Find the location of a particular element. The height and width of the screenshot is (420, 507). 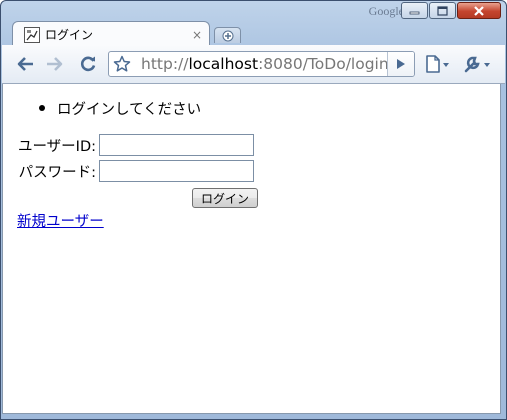

maximize-button is located at coordinates (442, 10).